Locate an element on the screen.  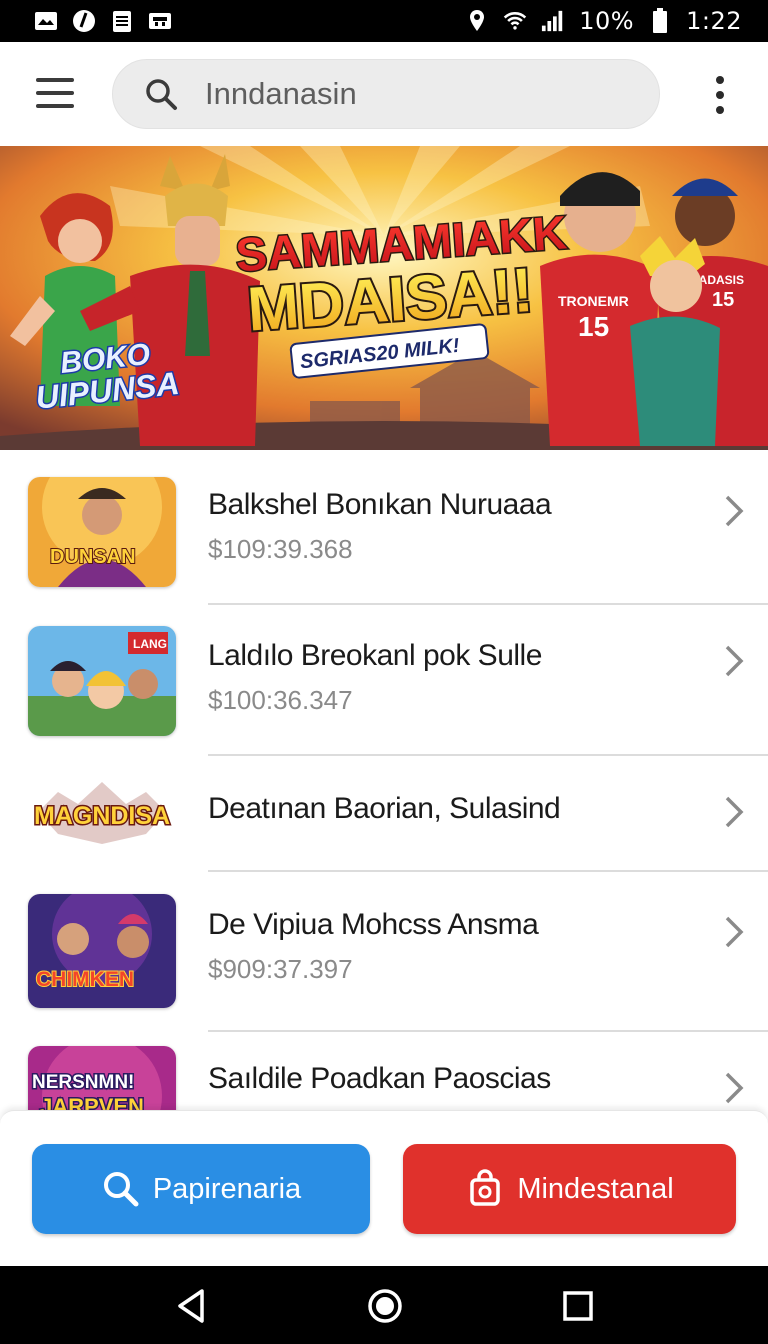
search-action-button: Papirenaria is located at coordinates (201, 1189).